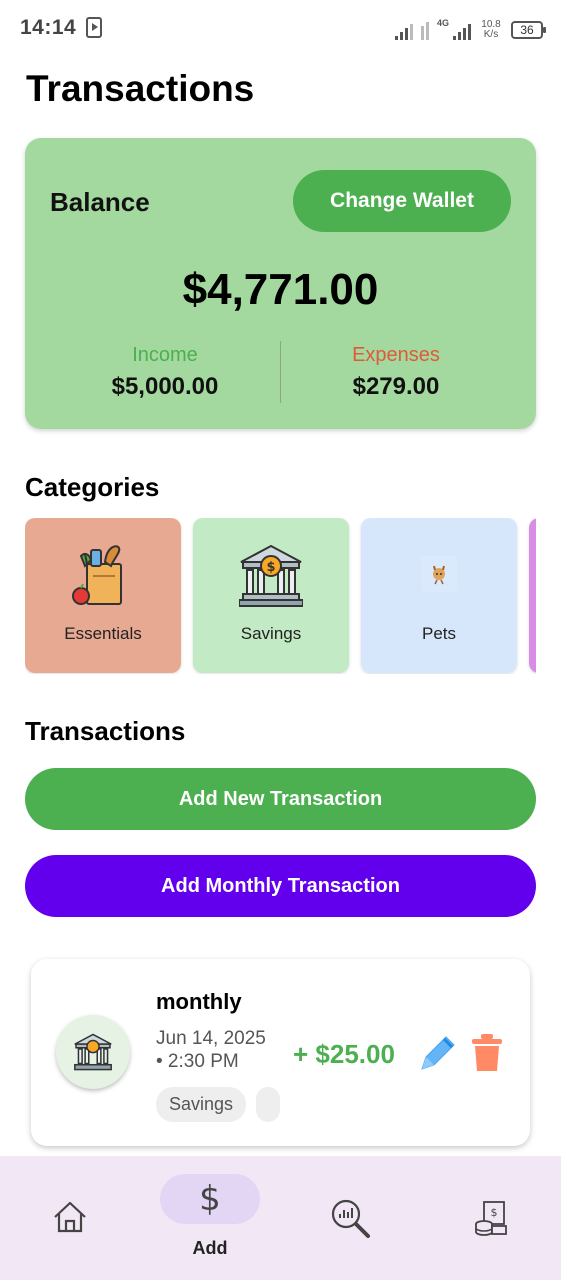 This screenshot has height=1280, width=561. What do you see at coordinates (396, 386) in the screenshot?
I see `expenses-value: $279.00` at bounding box center [396, 386].